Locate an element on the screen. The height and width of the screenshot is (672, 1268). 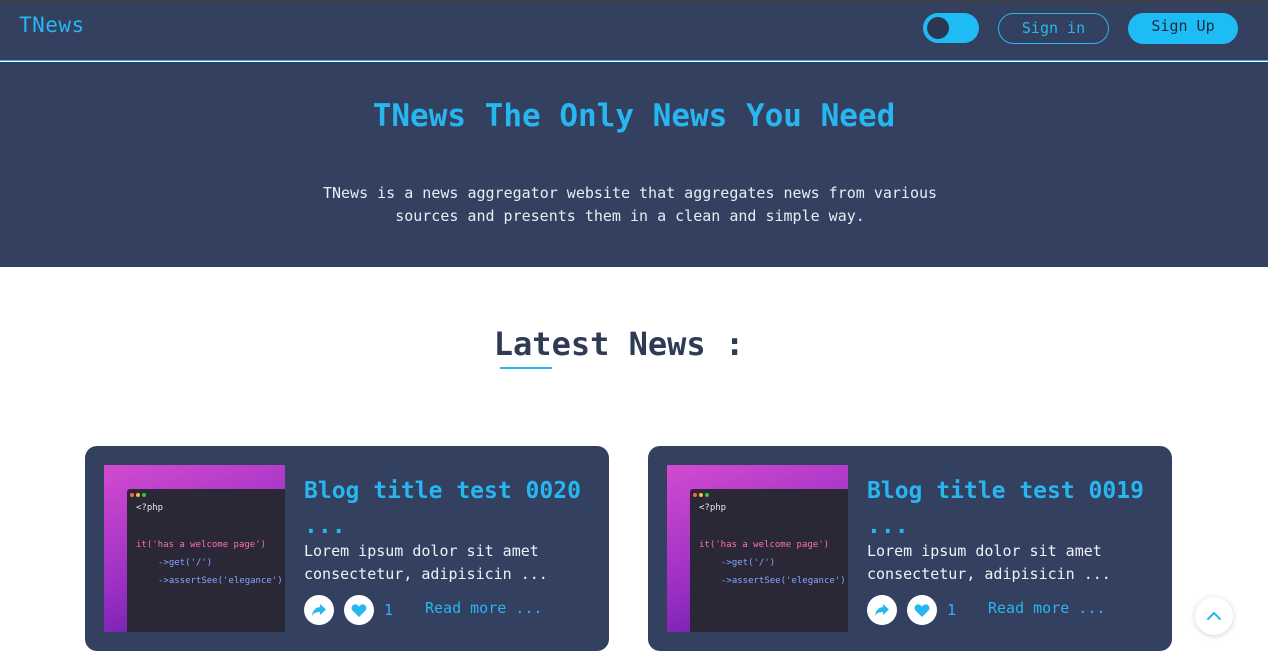
scroll-to-top-button is located at coordinates (1214, 616).